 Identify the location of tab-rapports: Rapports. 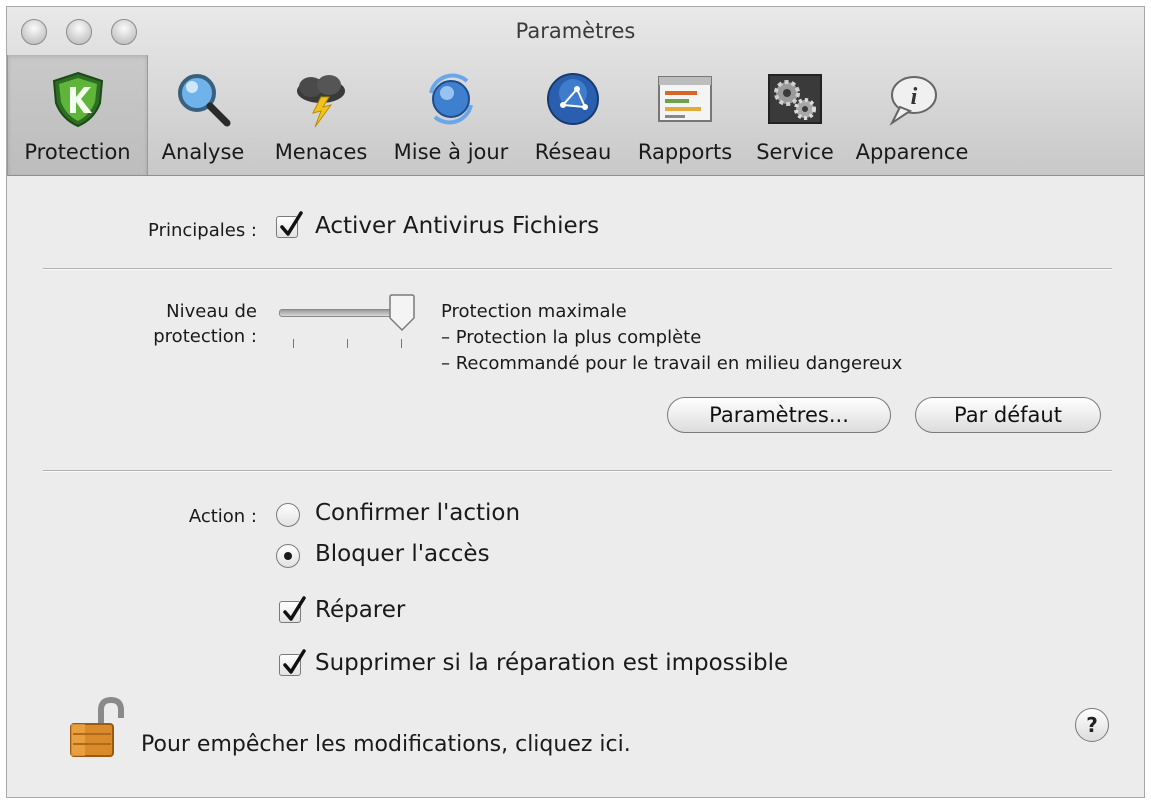
(685, 115).